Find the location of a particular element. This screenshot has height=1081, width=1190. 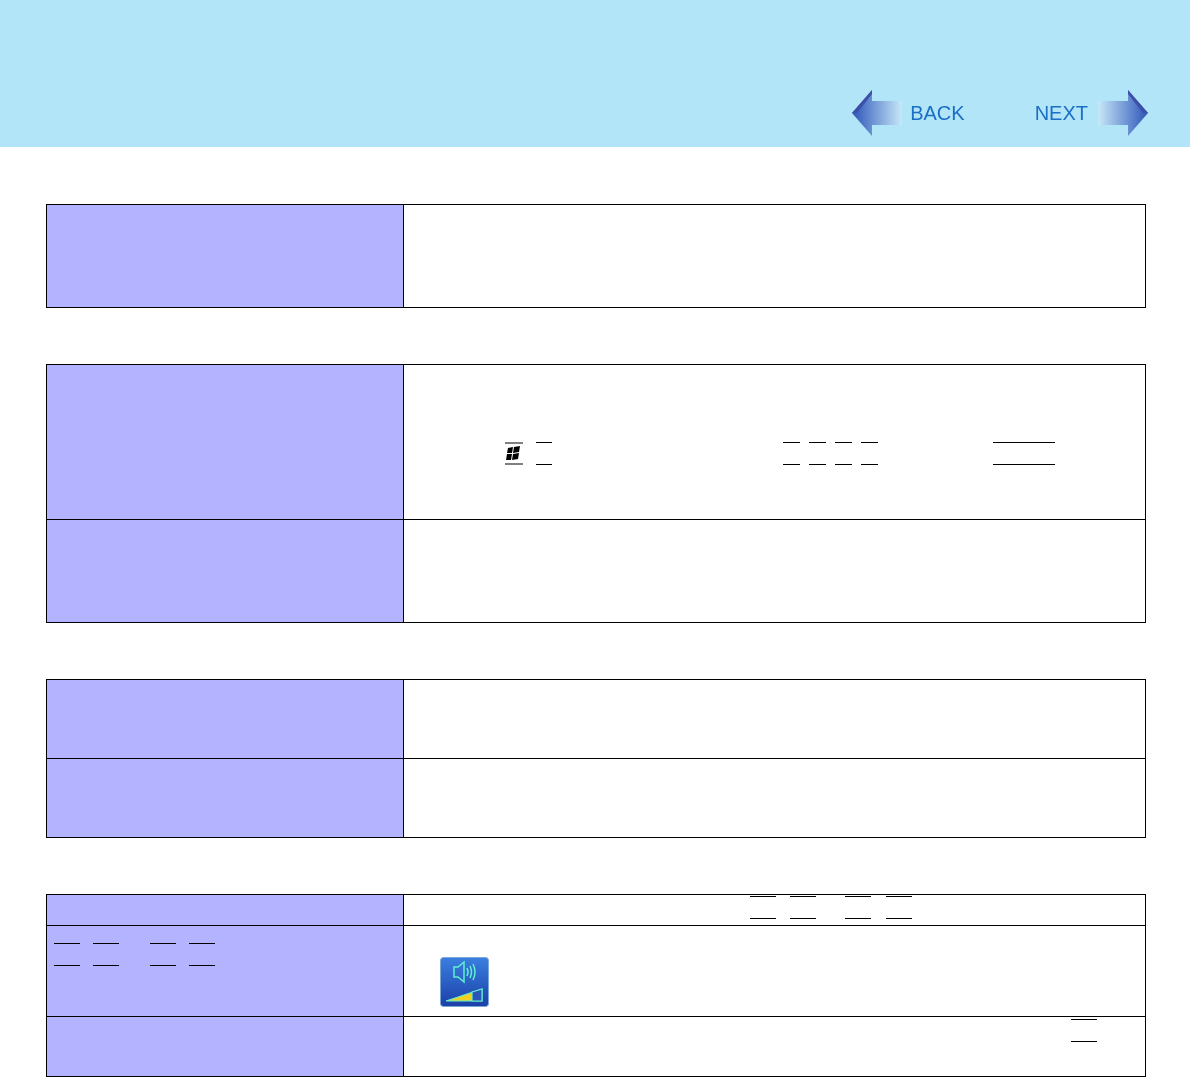

left-arrow-icon is located at coordinates (877, 113).